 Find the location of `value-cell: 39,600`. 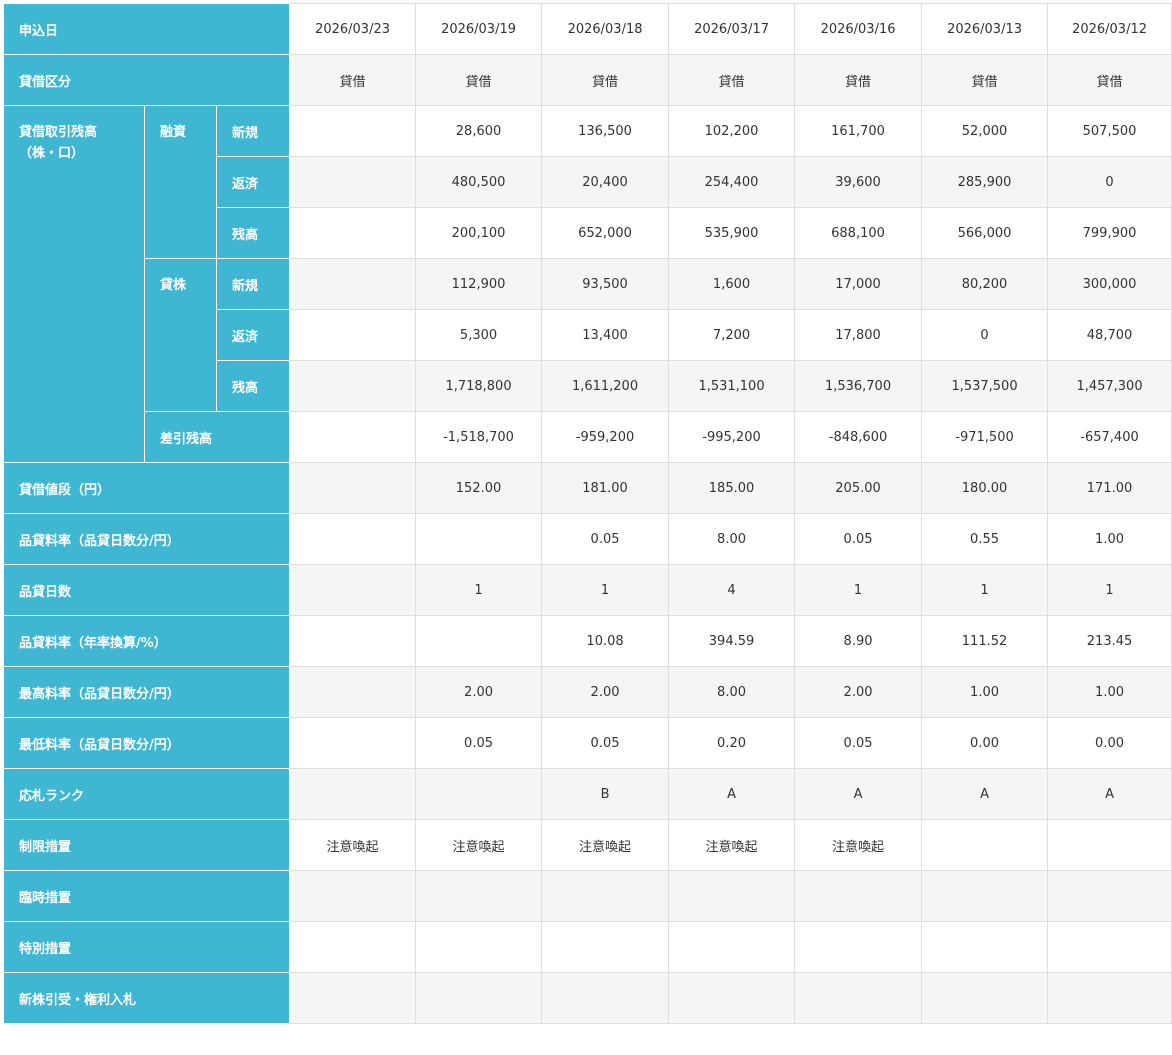

value-cell: 39,600 is located at coordinates (858, 182).